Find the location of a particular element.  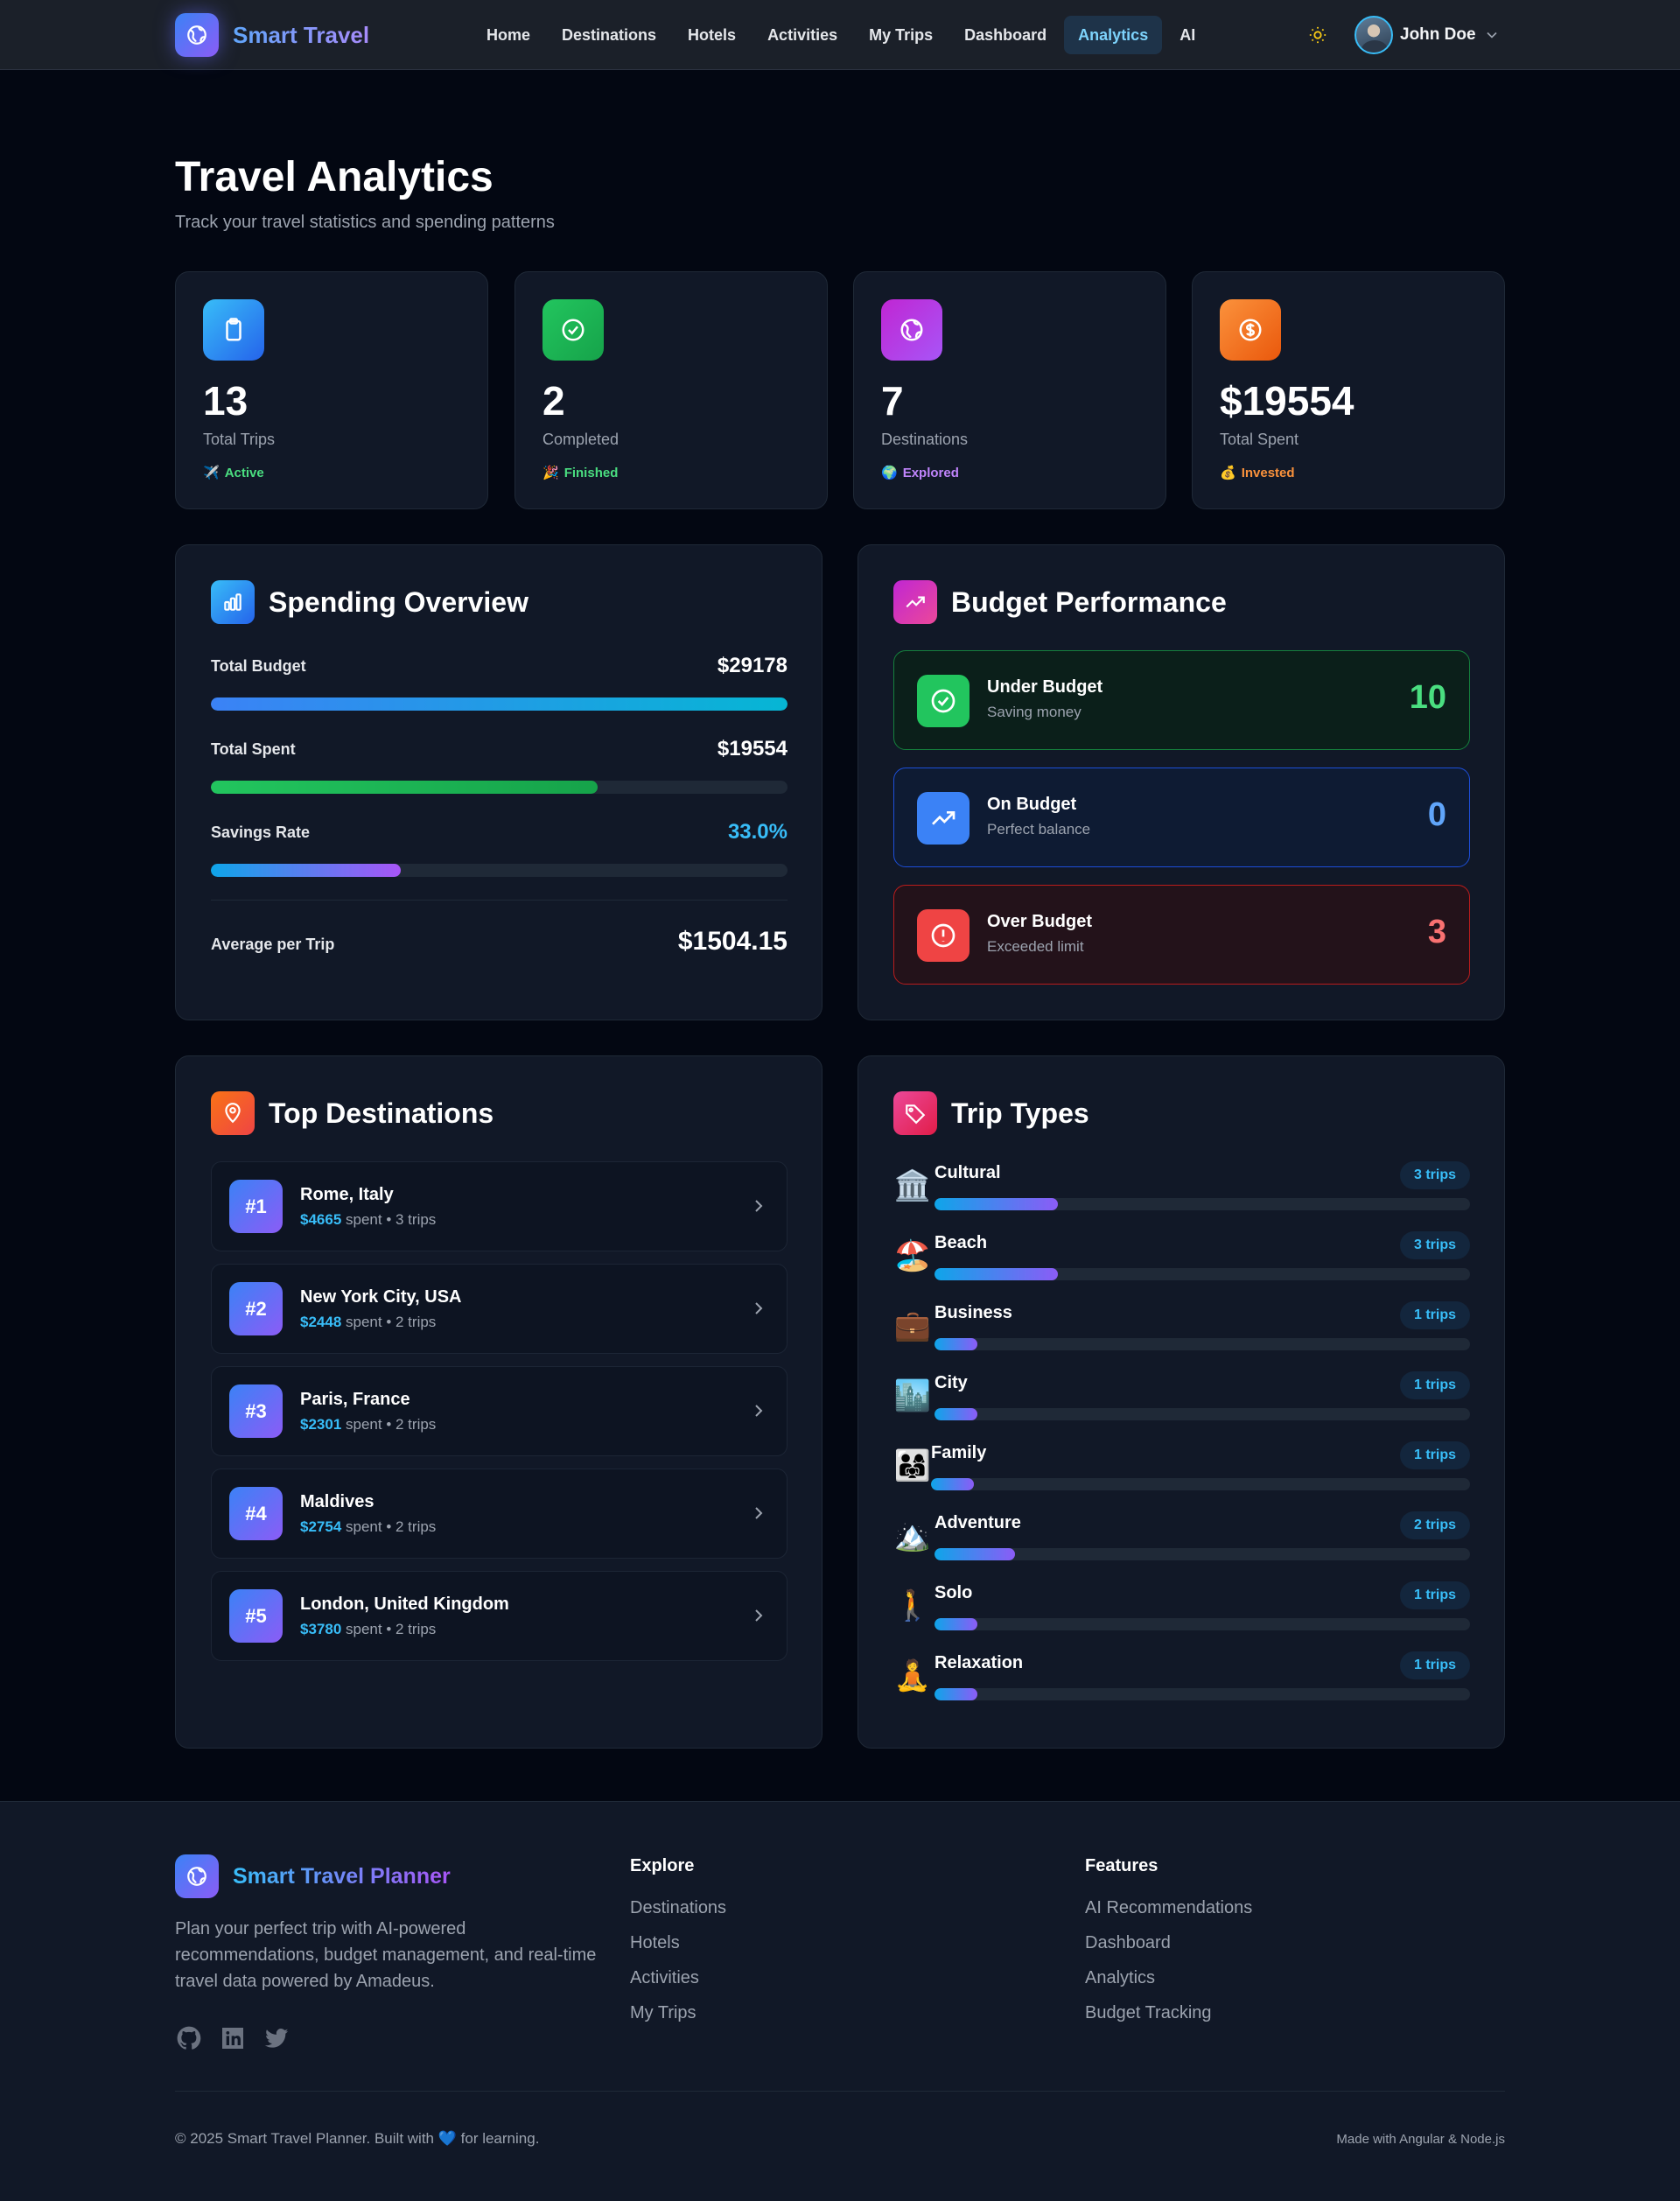

progress-fill is located at coordinates (996, 1204).